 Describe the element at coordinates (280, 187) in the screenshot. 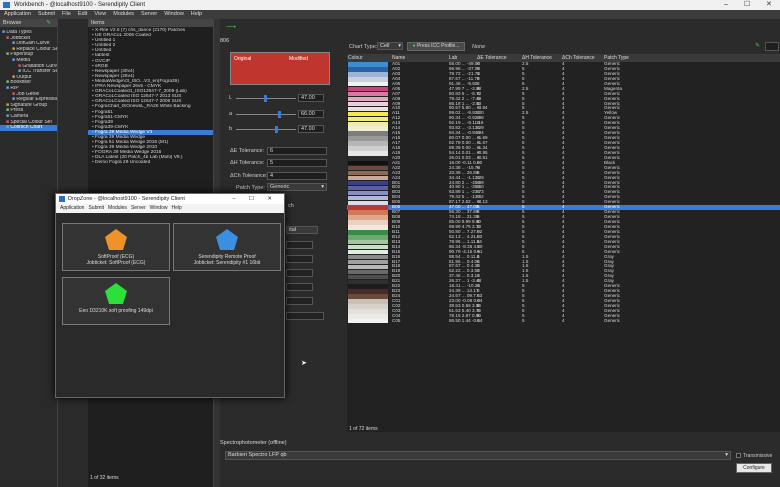

I see `patch-type-value: Generic` at that location.